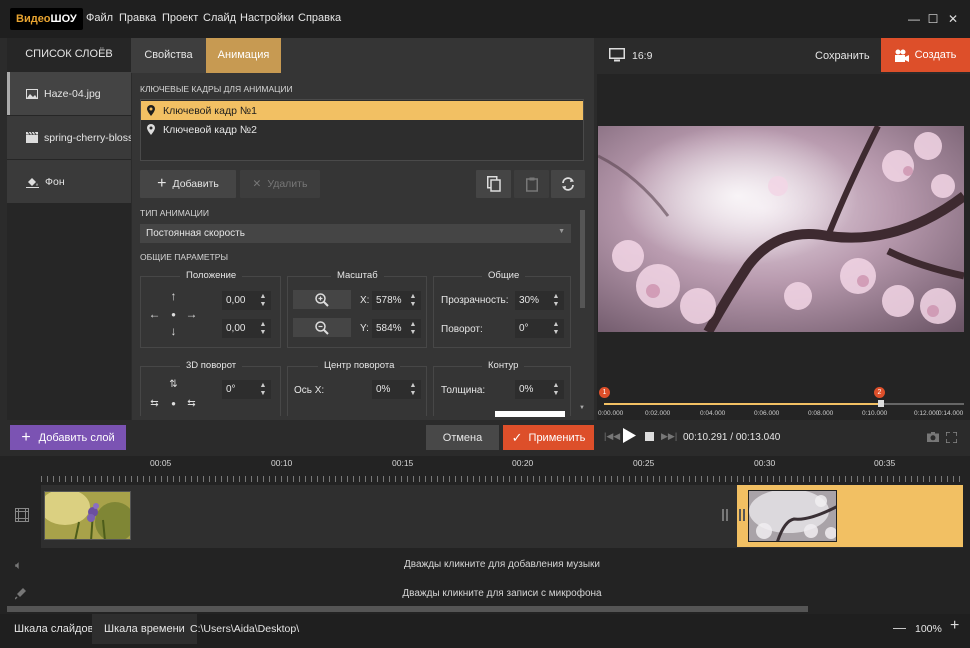 Image resolution: width=970 pixels, height=648 pixels. Describe the element at coordinates (362, 110) in the screenshot. I see `keyframe-item-1: Ключевой кадр №1` at that location.